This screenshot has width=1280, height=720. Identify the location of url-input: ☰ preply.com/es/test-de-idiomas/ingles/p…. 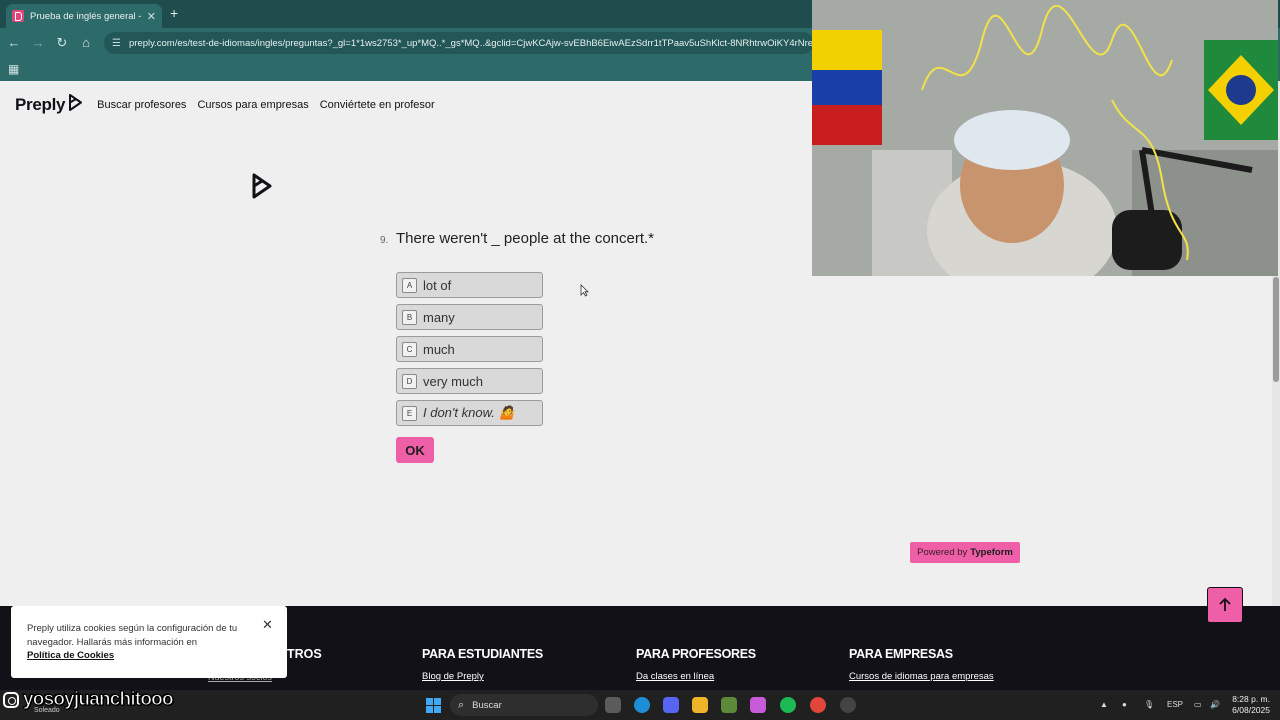
(459, 43).